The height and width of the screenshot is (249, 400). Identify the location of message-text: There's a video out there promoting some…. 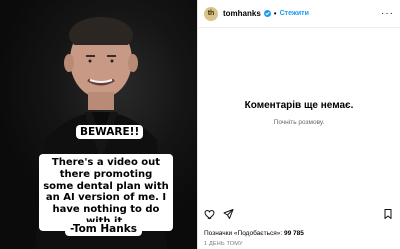
(106, 192).